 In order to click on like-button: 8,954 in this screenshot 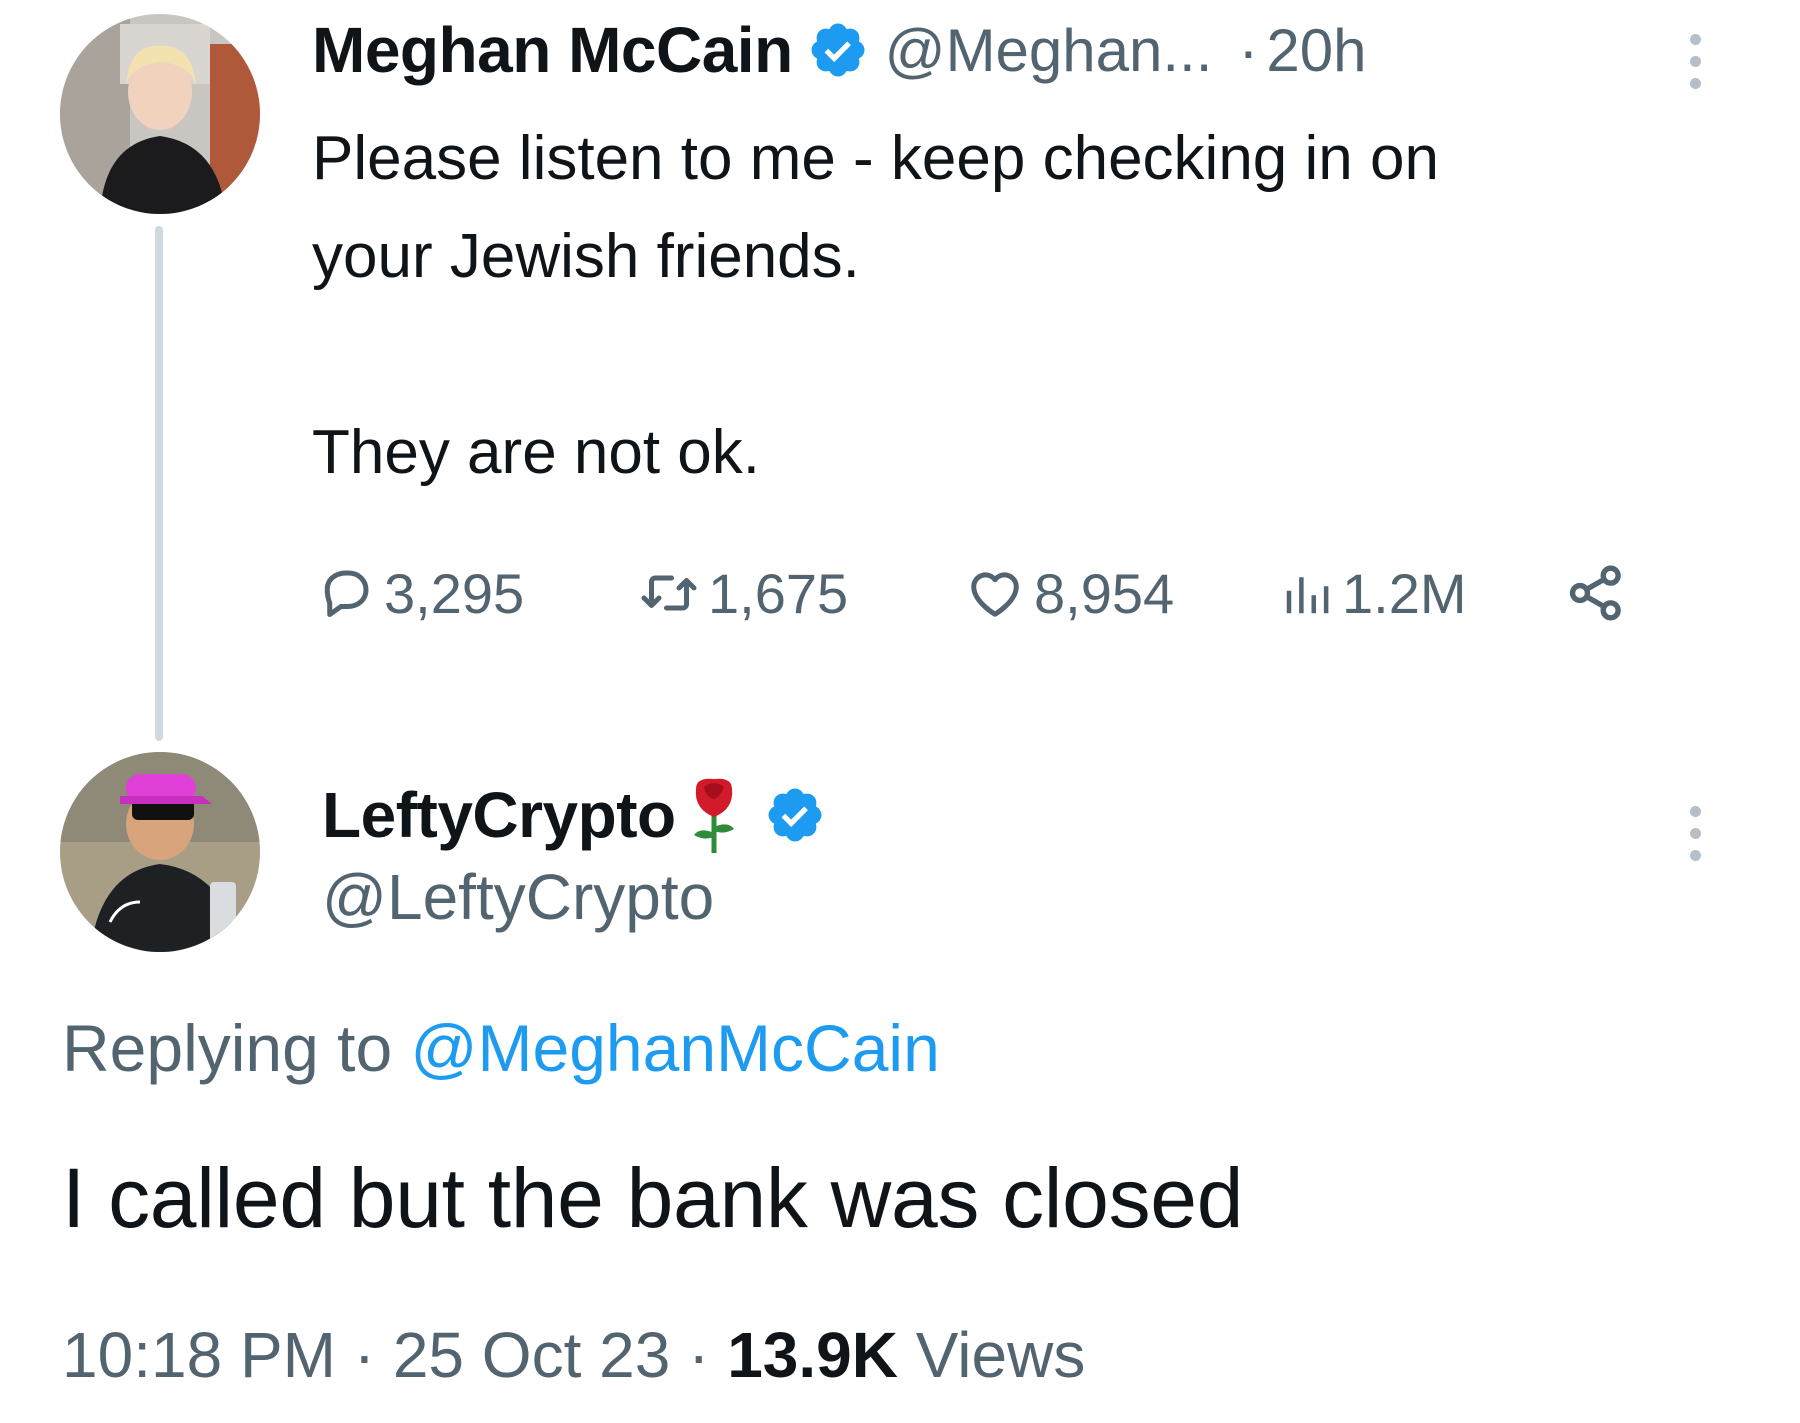, I will do `click(1069, 593)`.